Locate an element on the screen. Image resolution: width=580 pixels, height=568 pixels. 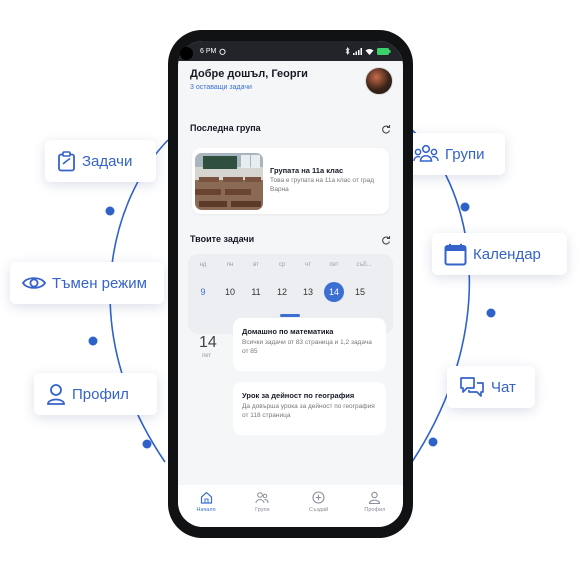
plus-circle-icon is located at coordinates (318, 497).